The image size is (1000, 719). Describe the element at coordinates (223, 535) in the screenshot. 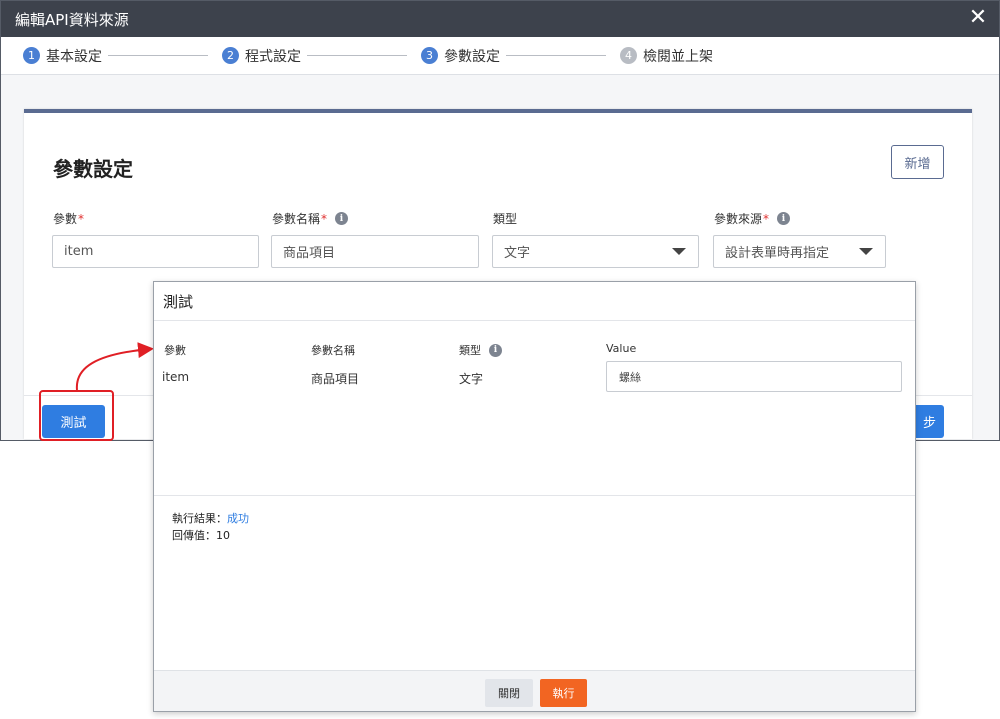

I see `return-value: 10` at that location.